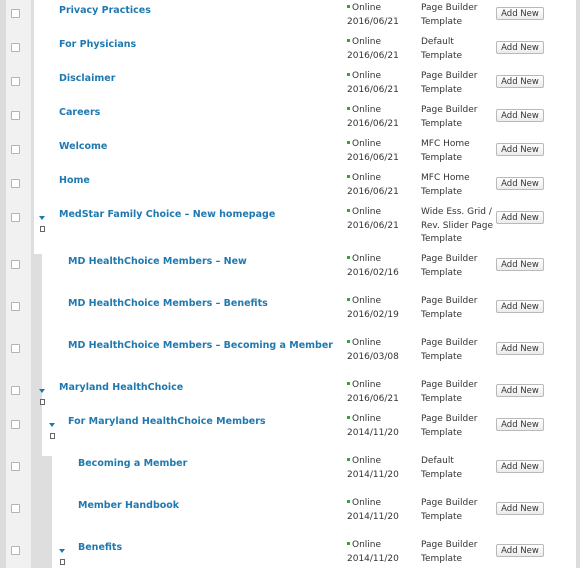 The image size is (580, 568). I want to click on page-title-link: Home, so click(74, 180).